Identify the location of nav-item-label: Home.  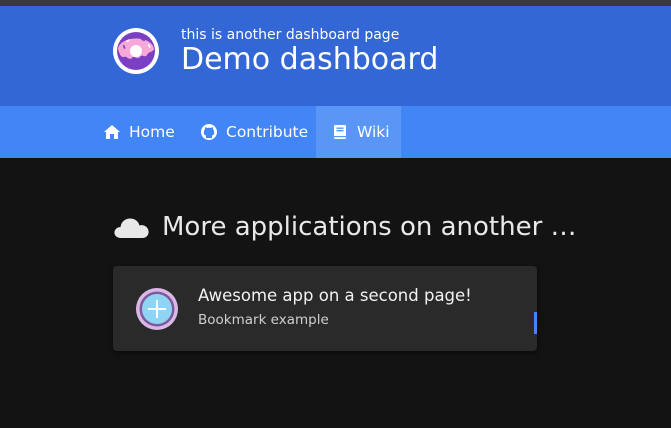
(152, 132).